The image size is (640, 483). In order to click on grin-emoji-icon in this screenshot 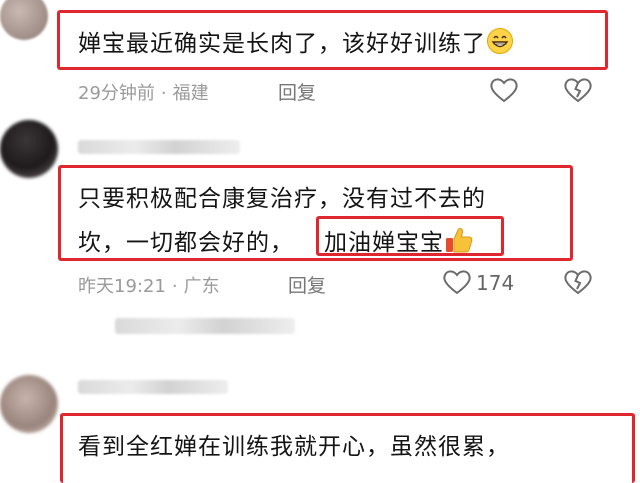, I will do `click(500, 41)`.